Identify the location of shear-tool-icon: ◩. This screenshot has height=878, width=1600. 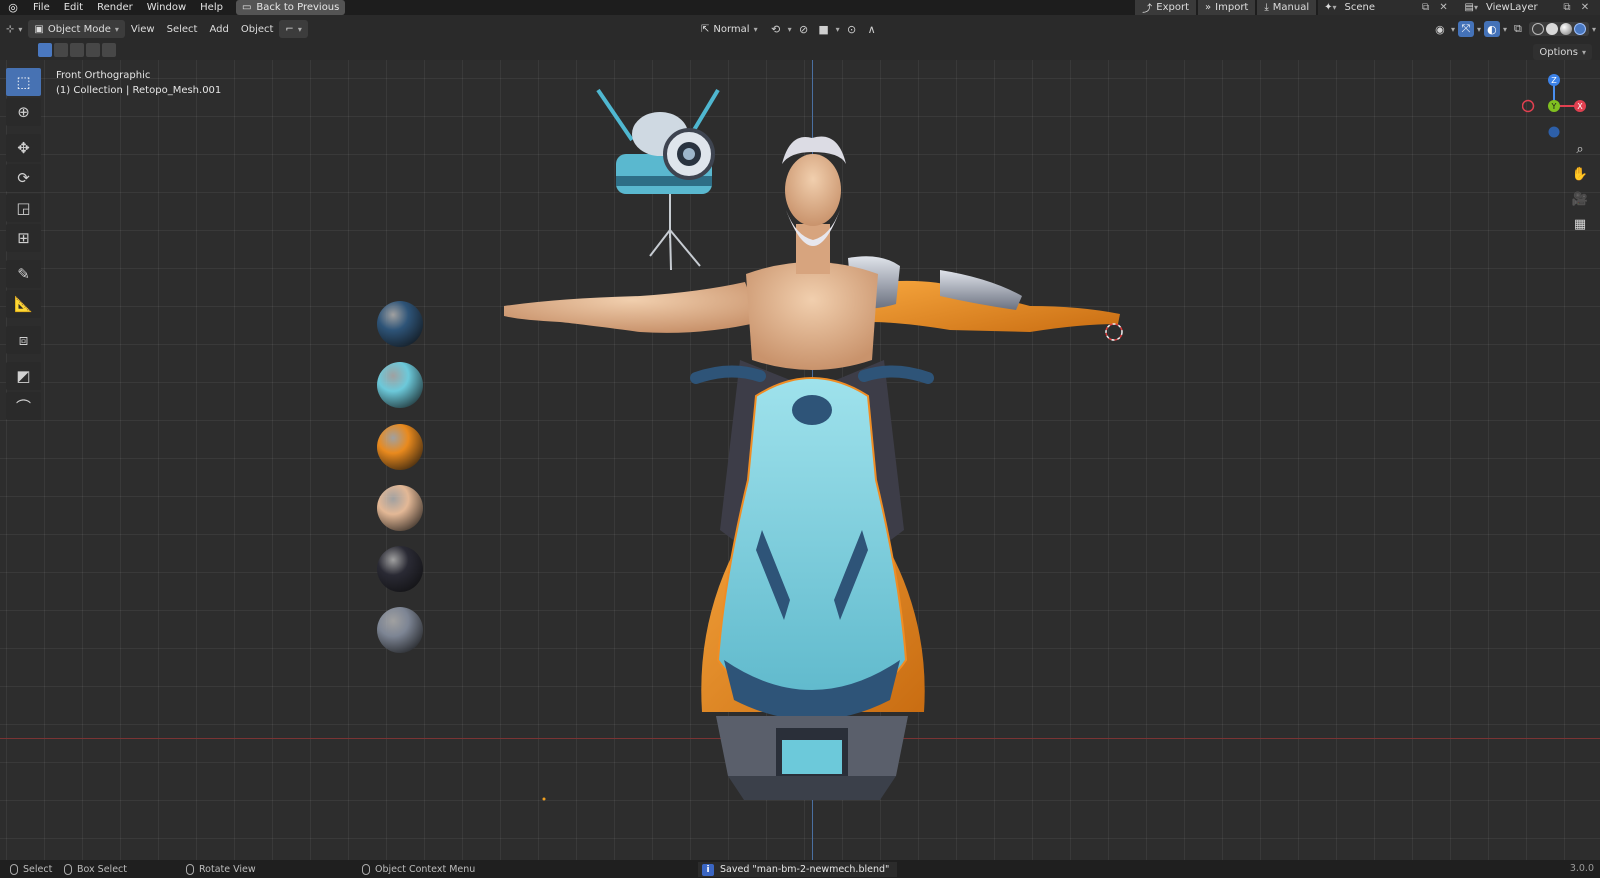
(23, 376).